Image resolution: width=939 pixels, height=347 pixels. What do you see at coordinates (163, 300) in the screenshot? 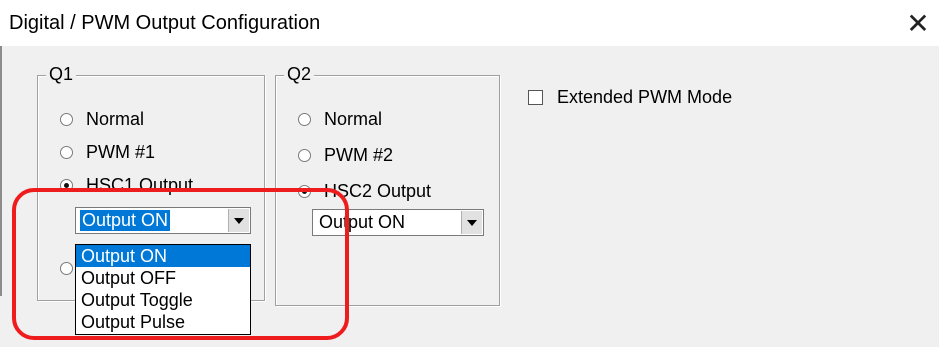
I see `dropdown-option-output-toggle: Output Toggle` at bounding box center [163, 300].